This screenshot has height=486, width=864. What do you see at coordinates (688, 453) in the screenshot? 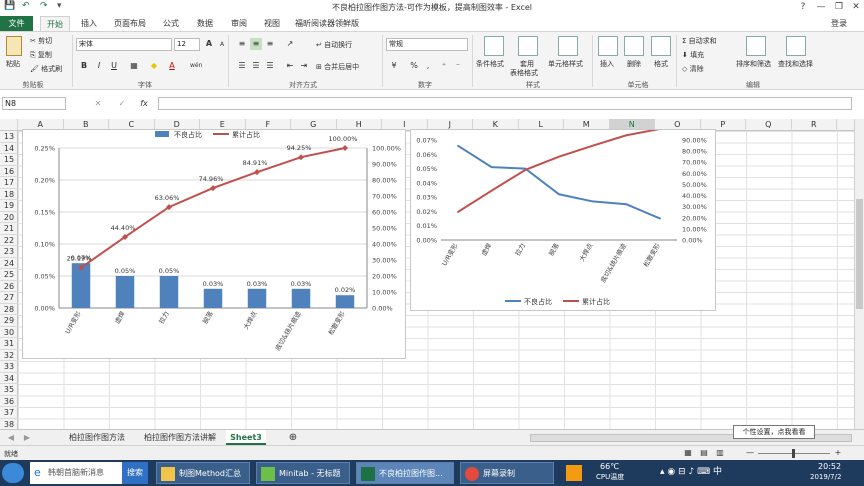
I see `normal-view-icon: ▦` at bounding box center [688, 453].